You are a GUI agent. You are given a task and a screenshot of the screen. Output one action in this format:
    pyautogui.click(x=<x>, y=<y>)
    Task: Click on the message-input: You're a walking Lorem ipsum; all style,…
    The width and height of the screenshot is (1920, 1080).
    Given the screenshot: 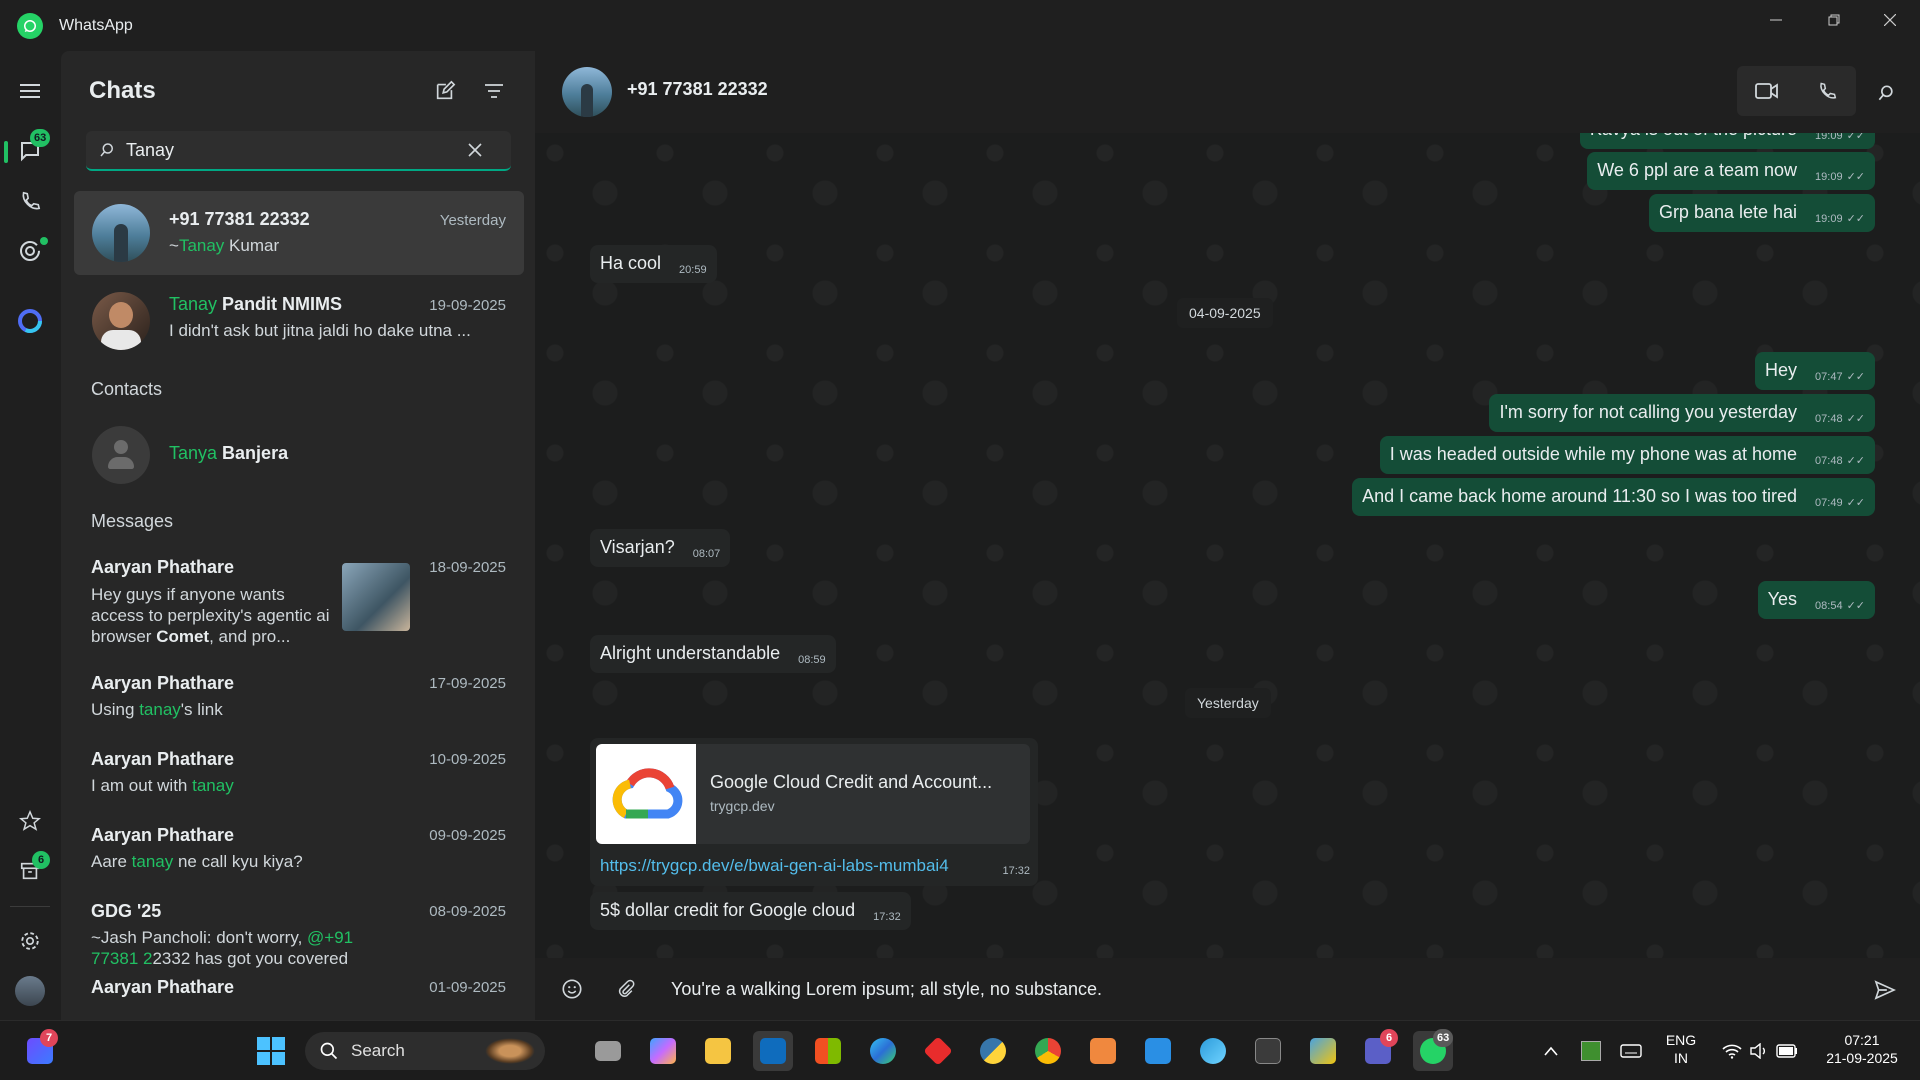 What is the action you would take?
    pyautogui.click(x=886, y=989)
    